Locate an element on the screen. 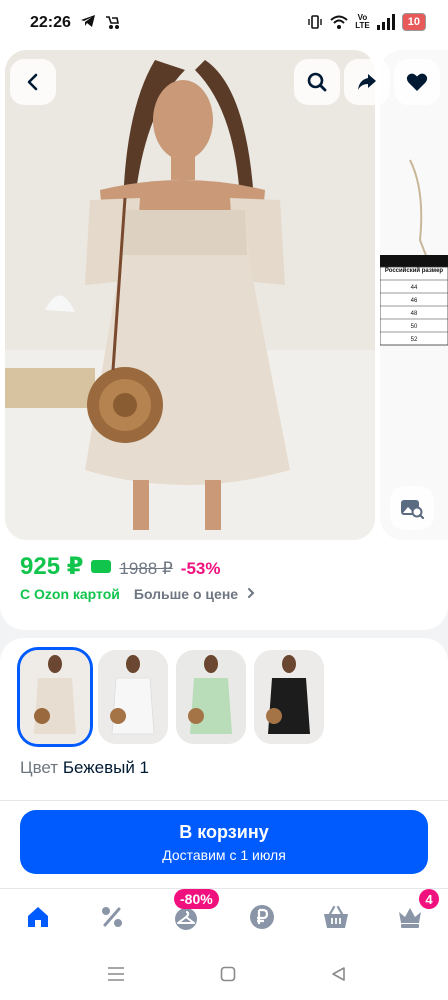  size-table-title: Российский размер is located at coordinates (414, 271).